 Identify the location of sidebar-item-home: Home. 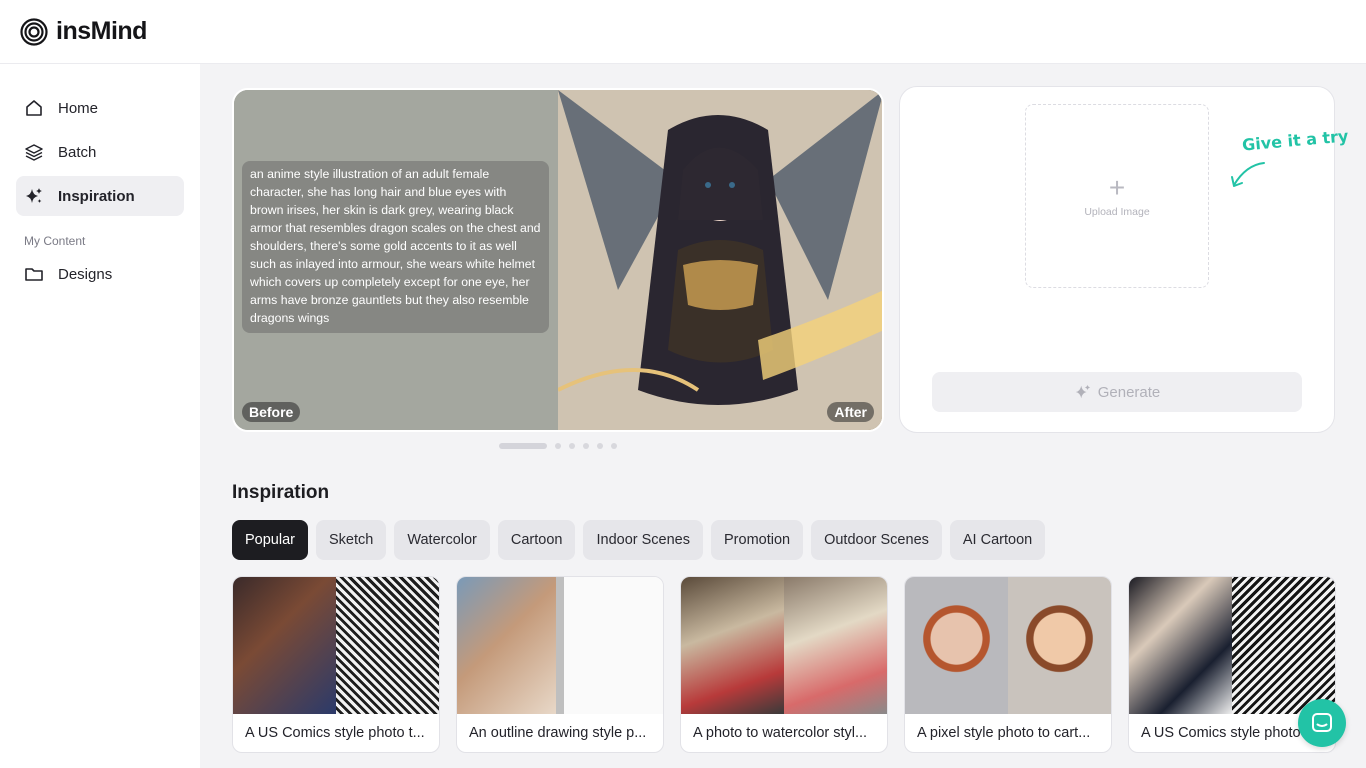
(100, 108).